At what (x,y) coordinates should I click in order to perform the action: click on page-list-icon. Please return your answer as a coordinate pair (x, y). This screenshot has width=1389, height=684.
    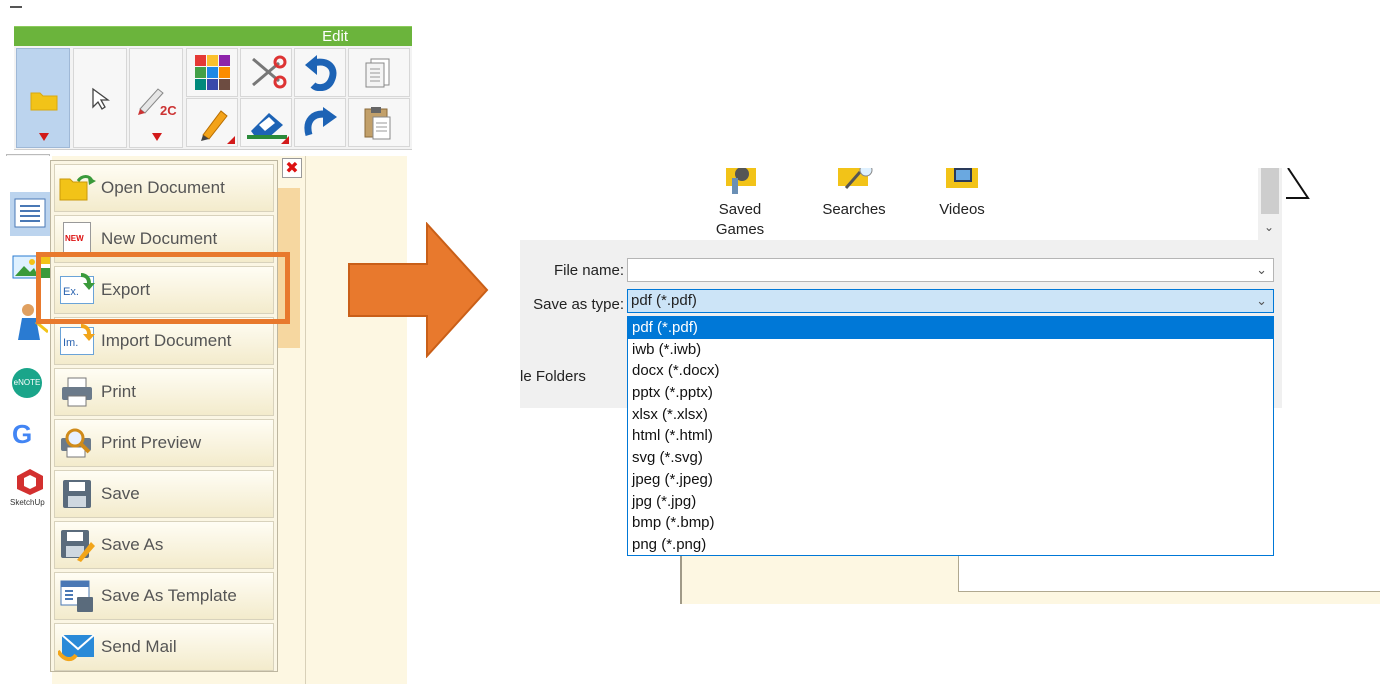
    Looking at the image, I should click on (30, 213).